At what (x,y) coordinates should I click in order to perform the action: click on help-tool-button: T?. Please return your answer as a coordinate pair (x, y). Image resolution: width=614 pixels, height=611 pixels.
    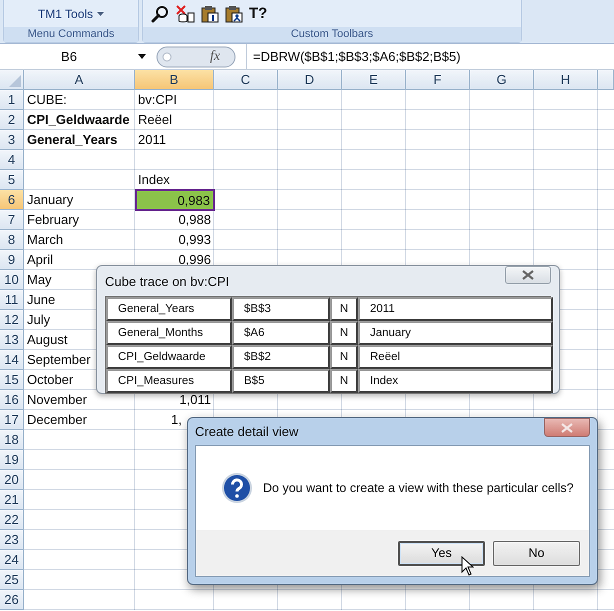
    Looking at the image, I should click on (258, 14).